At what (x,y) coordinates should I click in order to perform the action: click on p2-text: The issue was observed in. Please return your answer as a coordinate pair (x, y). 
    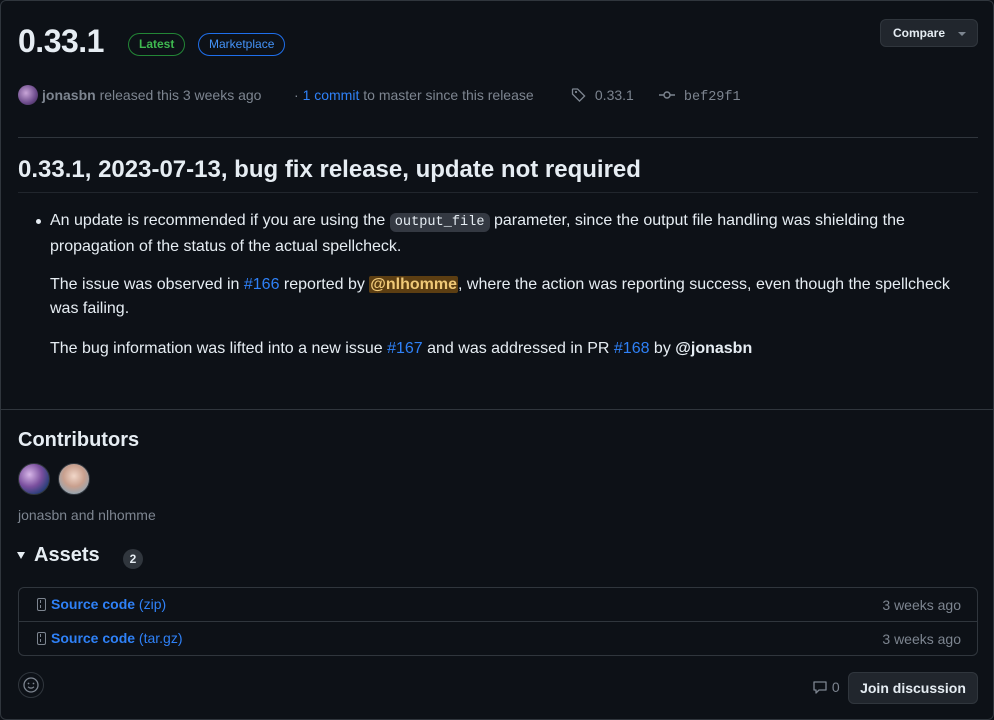
    Looking at the image, I should click on (147, 284).